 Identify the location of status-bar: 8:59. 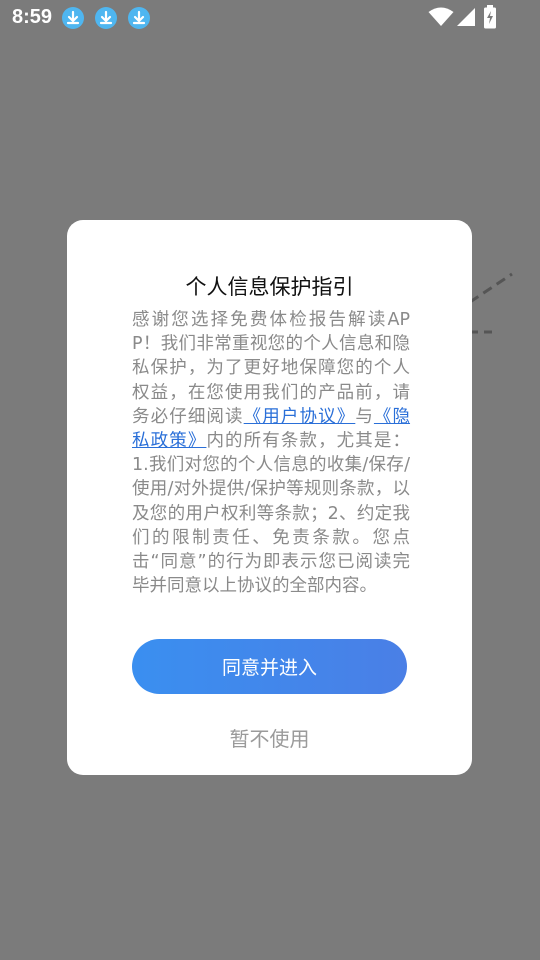
(270, 18).